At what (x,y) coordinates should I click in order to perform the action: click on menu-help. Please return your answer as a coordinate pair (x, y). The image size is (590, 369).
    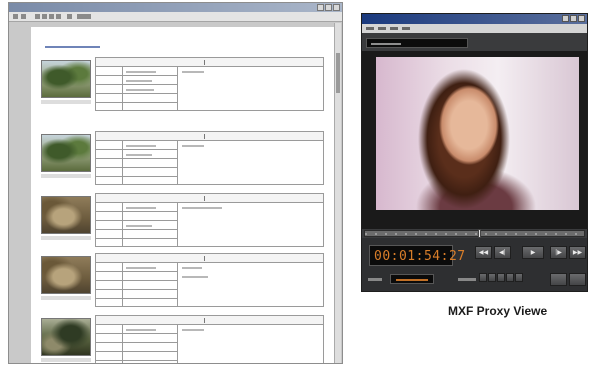
    Looking at the image, I should click on (406, 28).